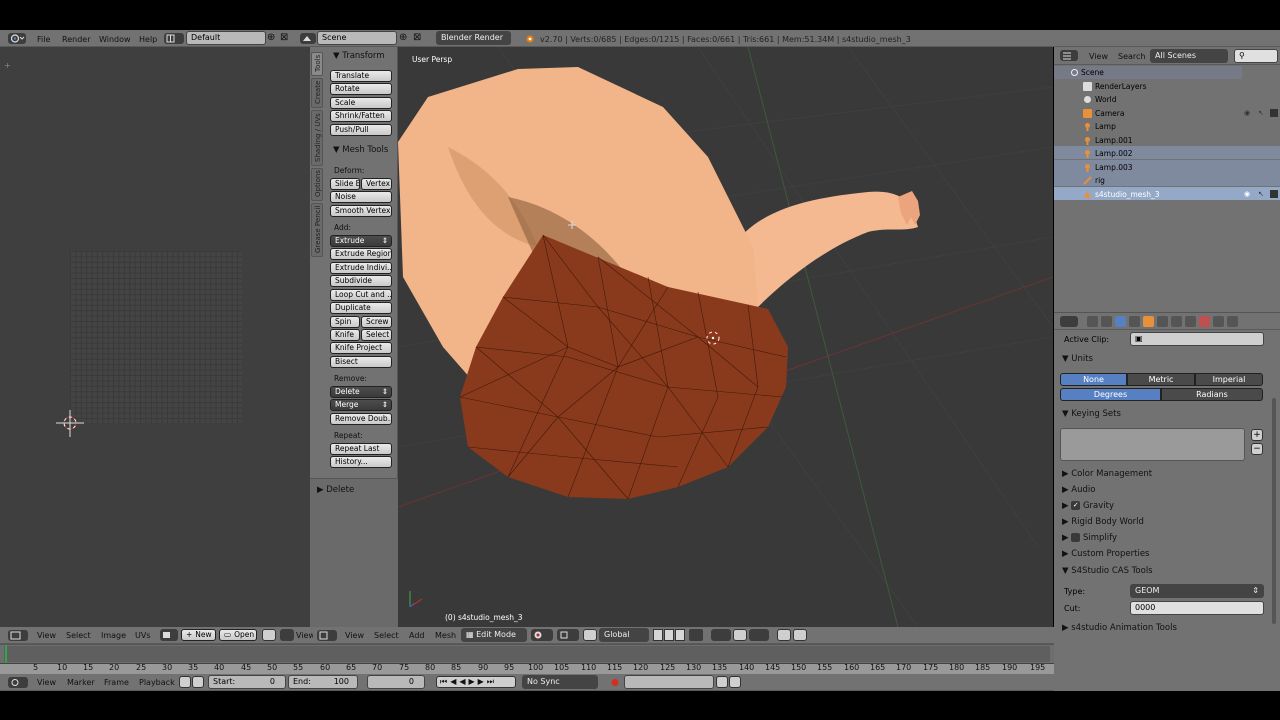  Describe the element at coordinates (1152, 444) in the screenshot. I see `keying-sets-list` at that location.